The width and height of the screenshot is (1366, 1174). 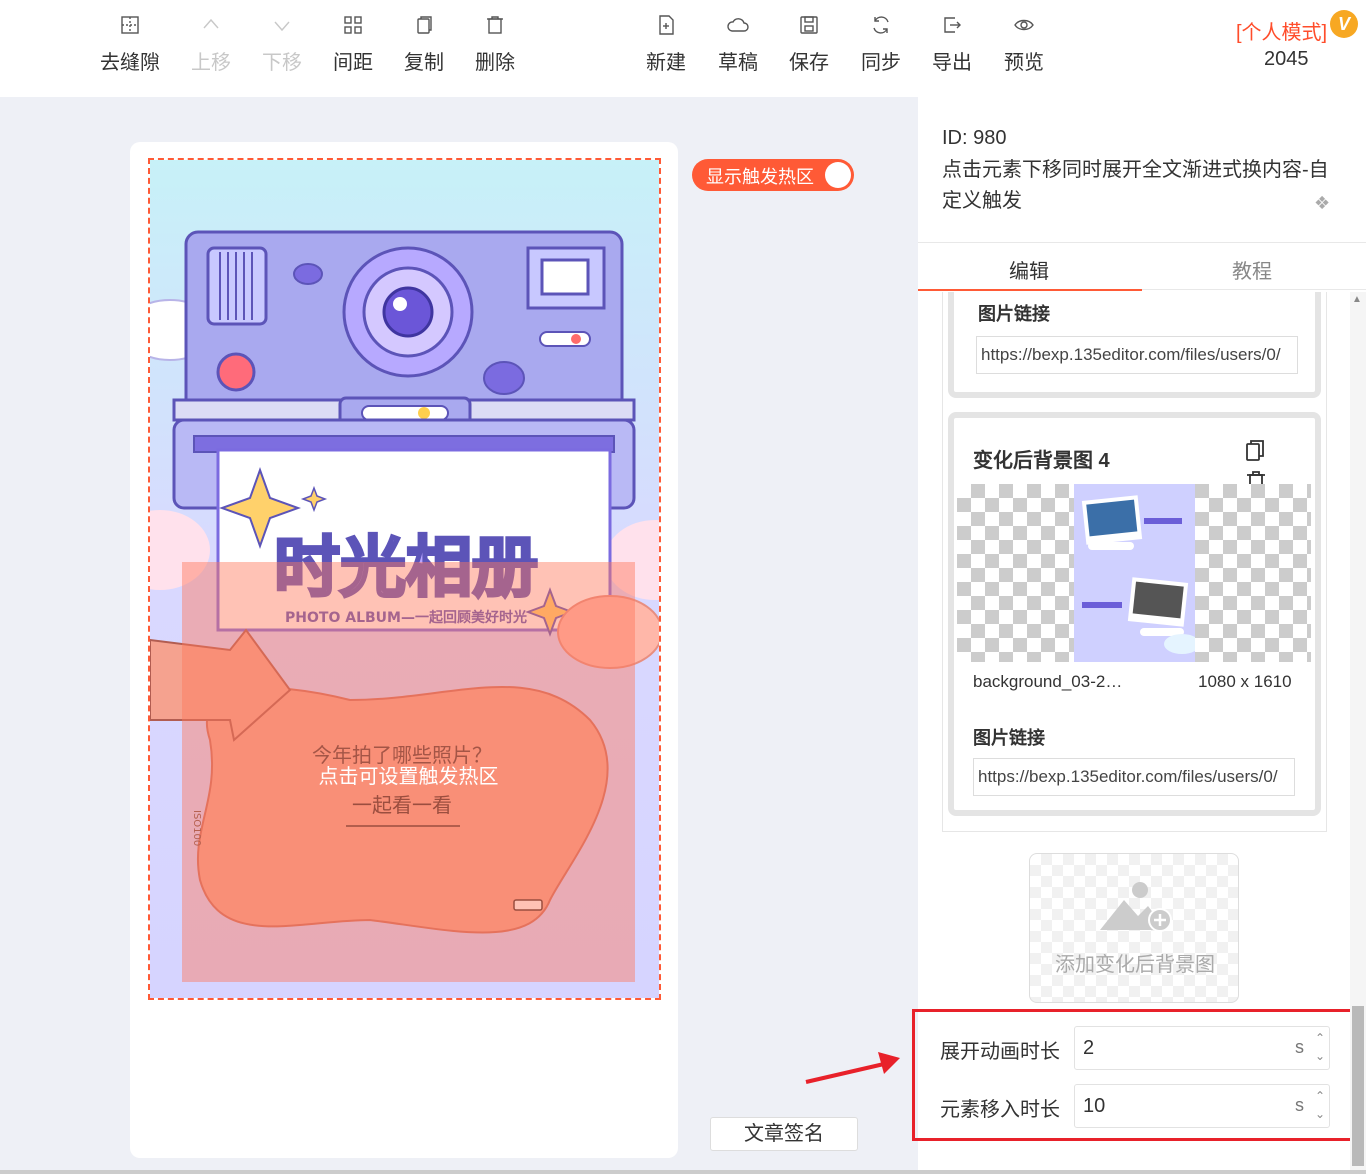 What do you see at coordinates (1041, 461) in the screenshot?
I see `background-card-title: 变化后背景图 4` at bounding box center [1041, 461].